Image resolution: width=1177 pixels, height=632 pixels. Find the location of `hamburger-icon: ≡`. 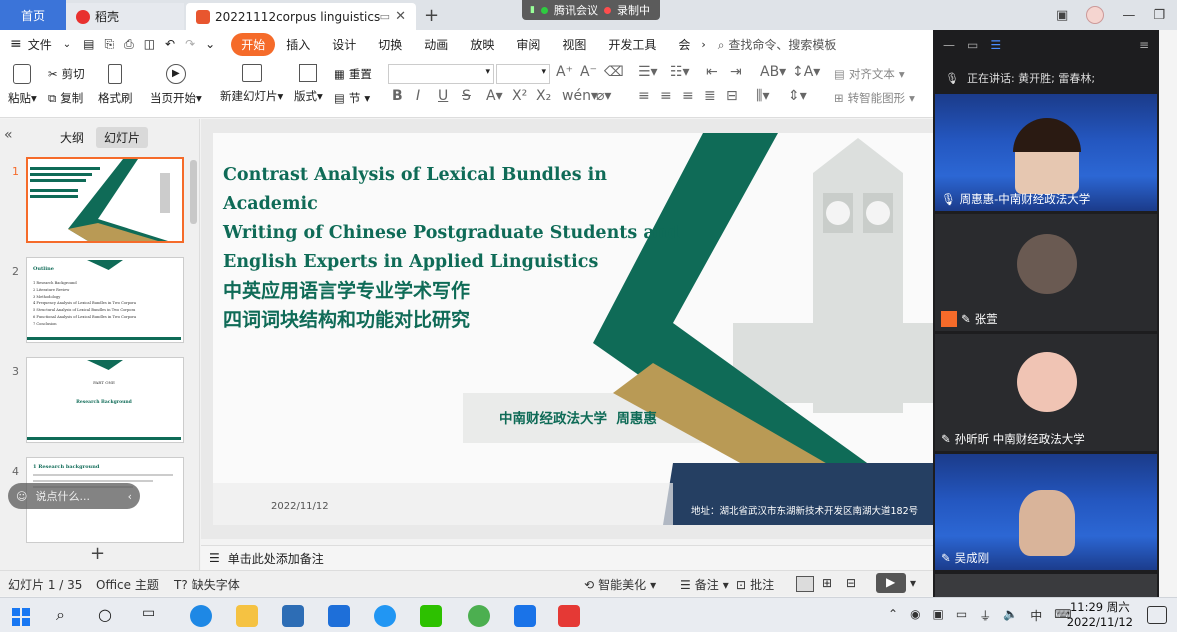

hamburger-icon: ≡ is located at coordinates (16, 44).